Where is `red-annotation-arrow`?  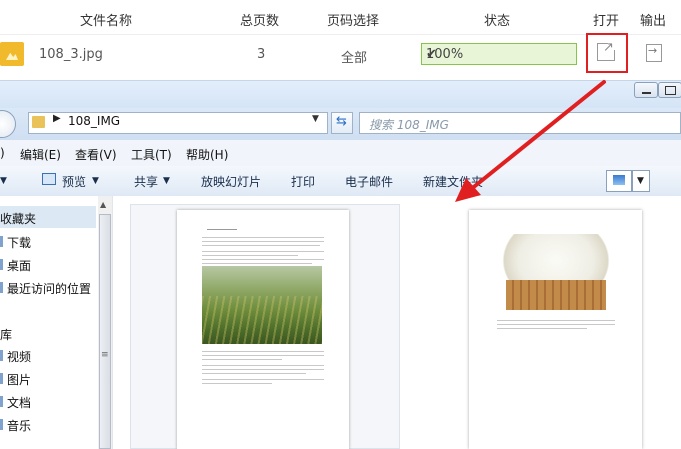 red-annotation-arrow is located at coordinates (530, 141).